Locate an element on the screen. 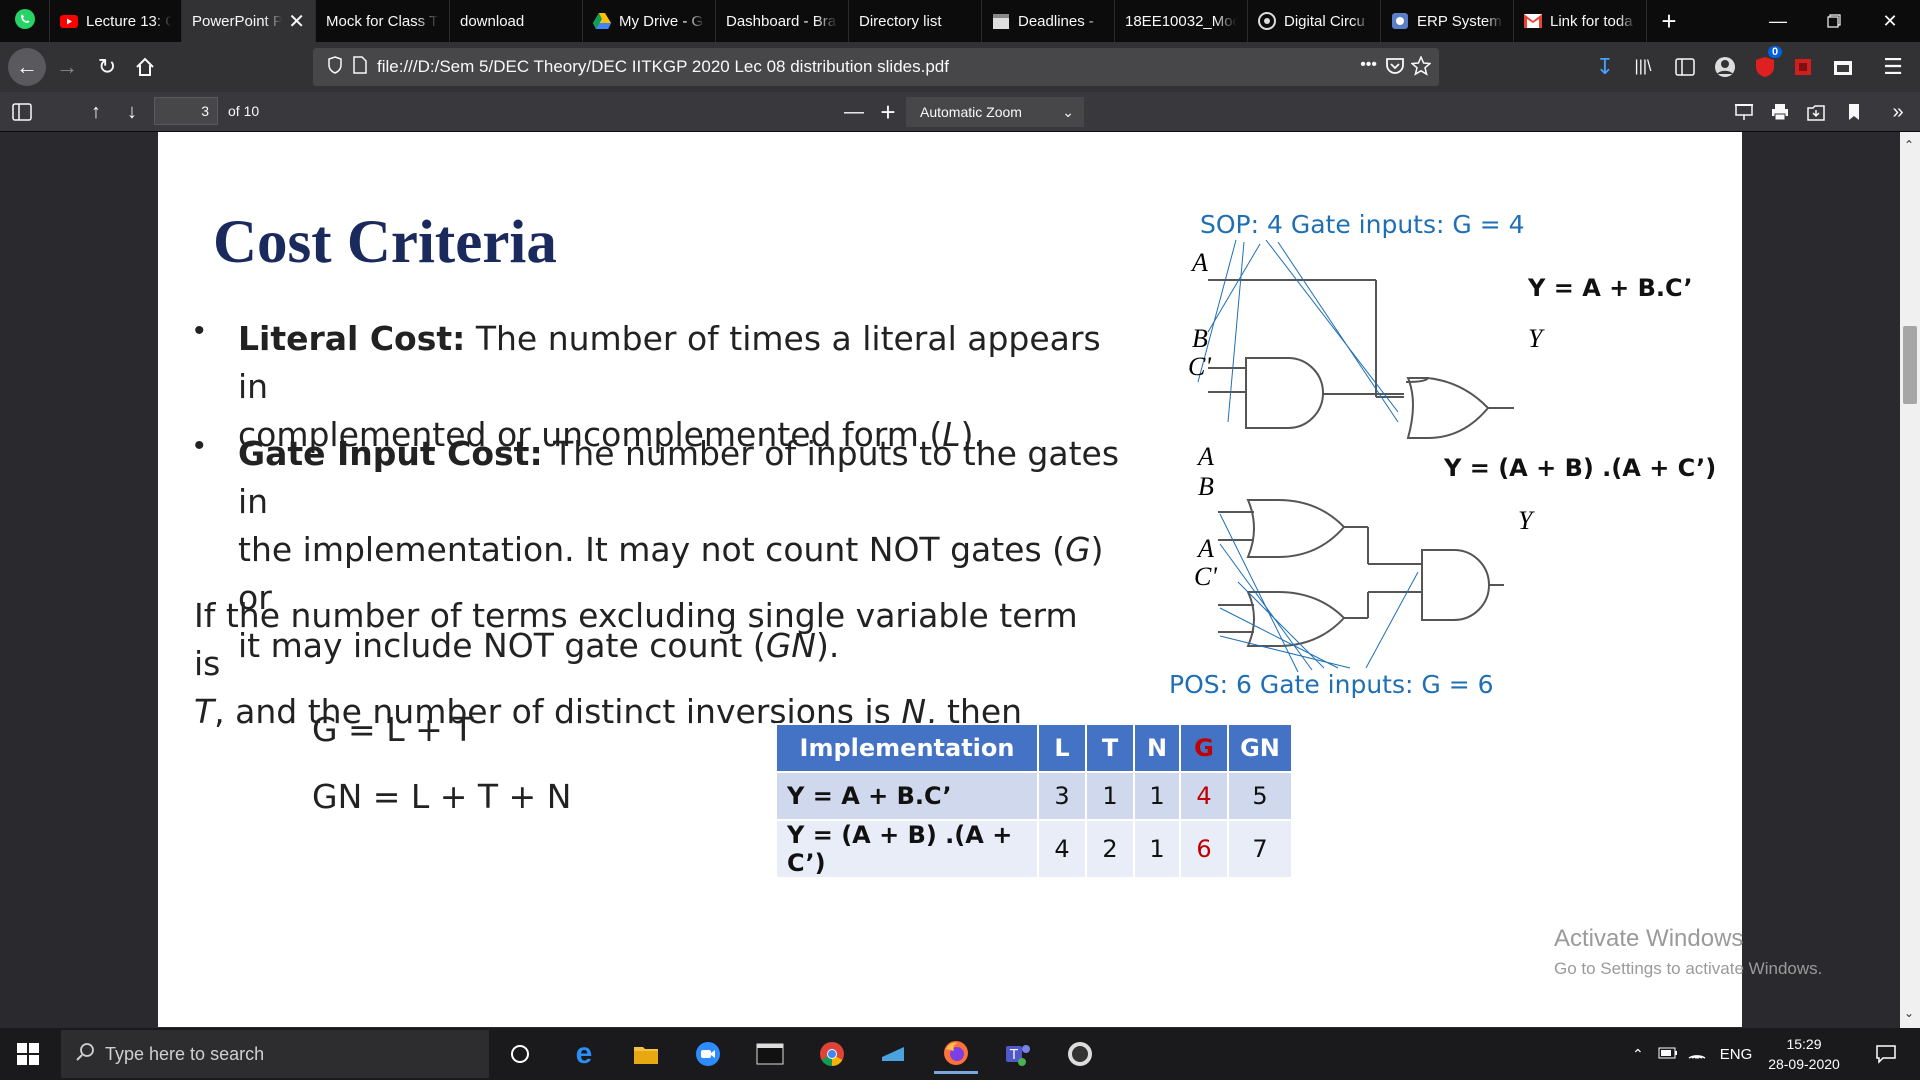  tab-directory-list: Directory list is located at coordinates (915, 21).